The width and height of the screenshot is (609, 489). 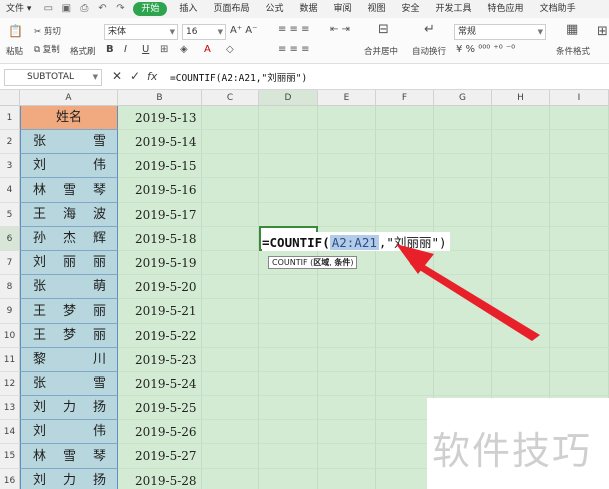 I want to click on watermark: 软件技巧, so click(x=518, y=443).